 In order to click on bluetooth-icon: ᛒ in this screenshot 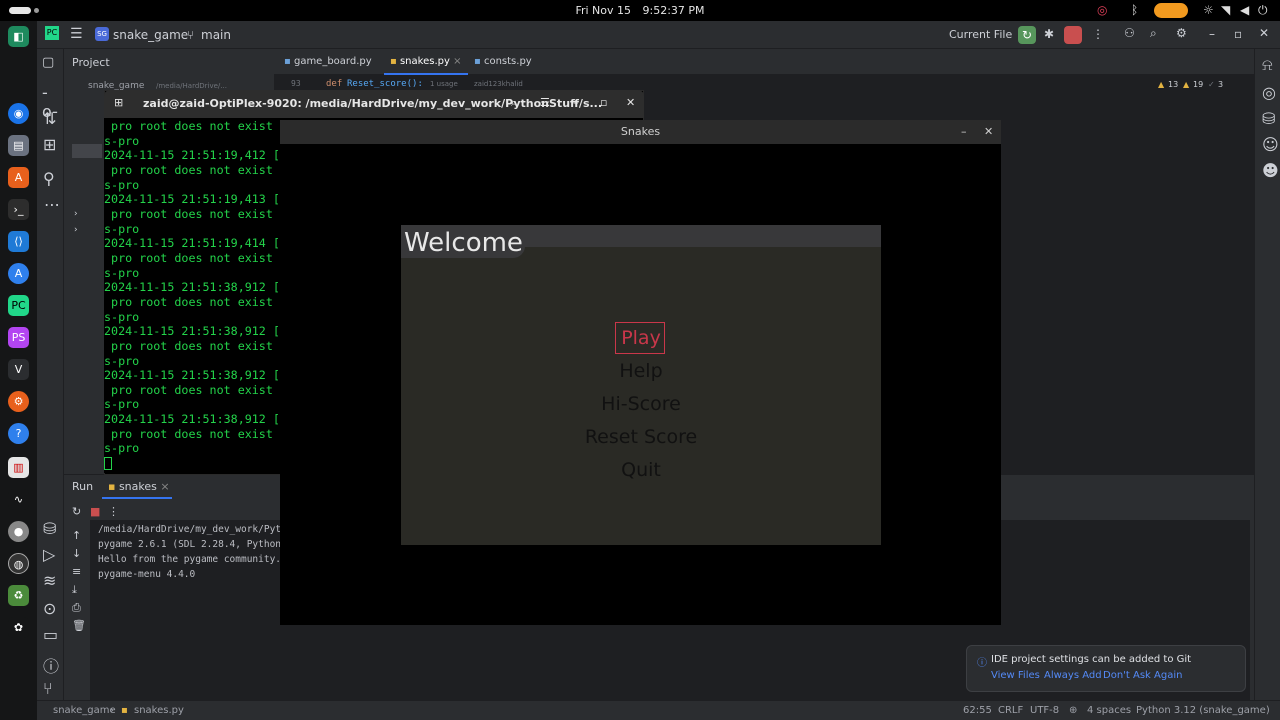, I will do `click(1134, 10)`.